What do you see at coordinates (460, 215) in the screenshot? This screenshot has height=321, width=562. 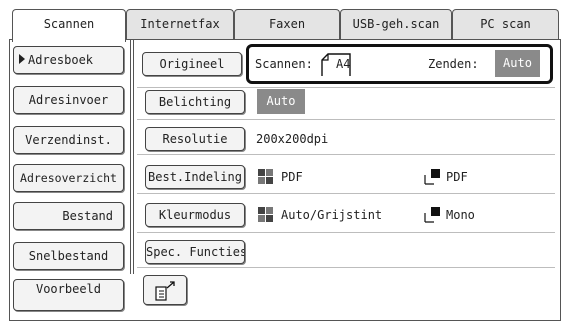 I see `color-mode-mono-value: Mono` at bounding box center [460, 215].